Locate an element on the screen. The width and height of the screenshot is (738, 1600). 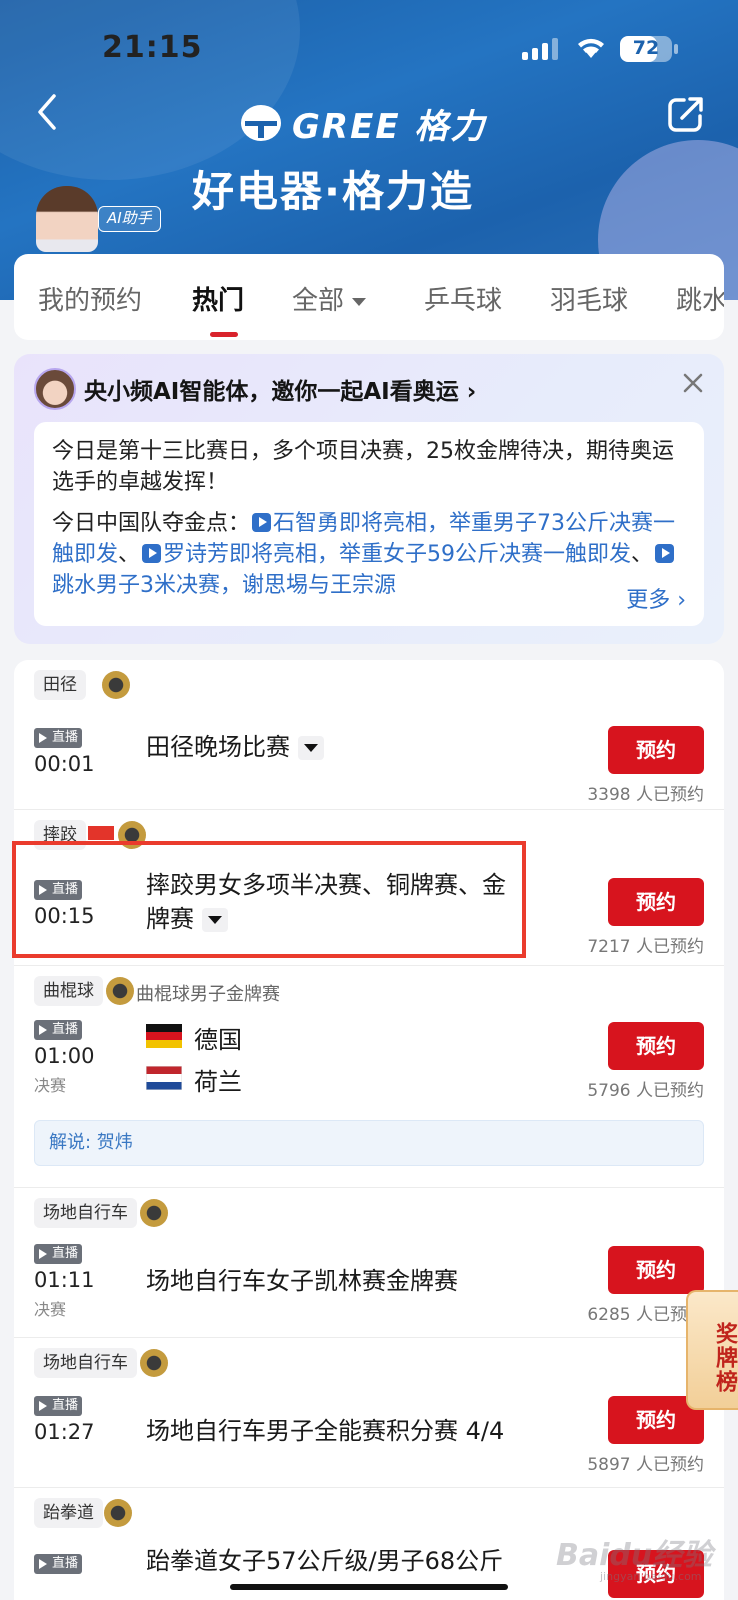
event-time: 01:00 is located at coordinates (64, 1056).